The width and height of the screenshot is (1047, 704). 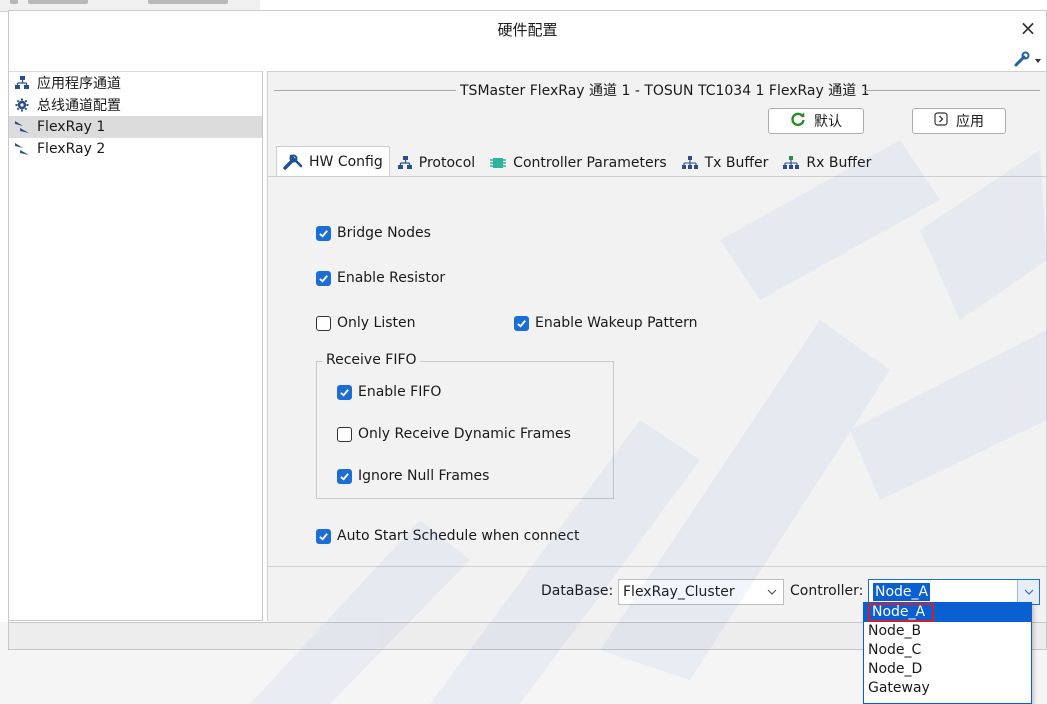 What do you see at coordinates (79, 84) in the screenshot?
I see `tree-item-label: 应用程序通道` at bounding box center [79, 84].